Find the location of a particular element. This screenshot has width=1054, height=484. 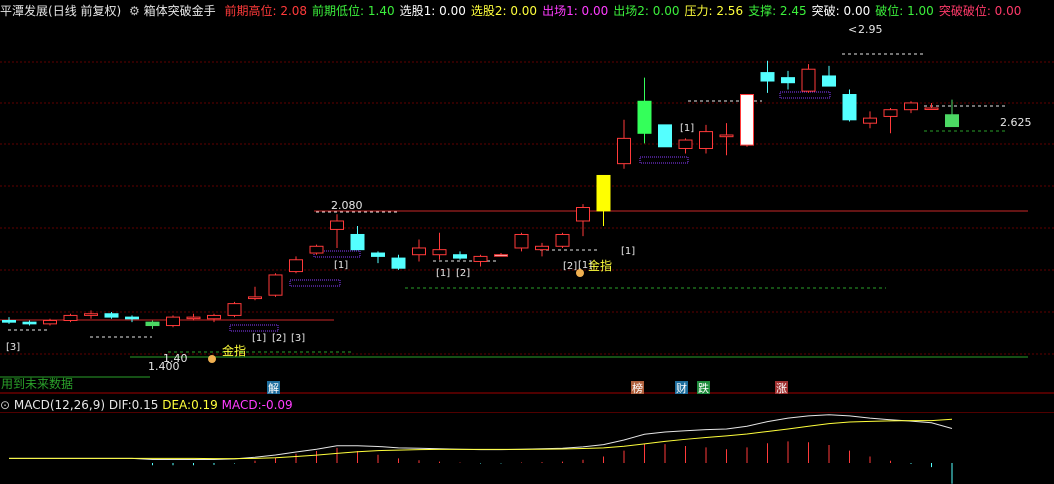

event-badge-label: 涨 is located at coordinates (781, 388).